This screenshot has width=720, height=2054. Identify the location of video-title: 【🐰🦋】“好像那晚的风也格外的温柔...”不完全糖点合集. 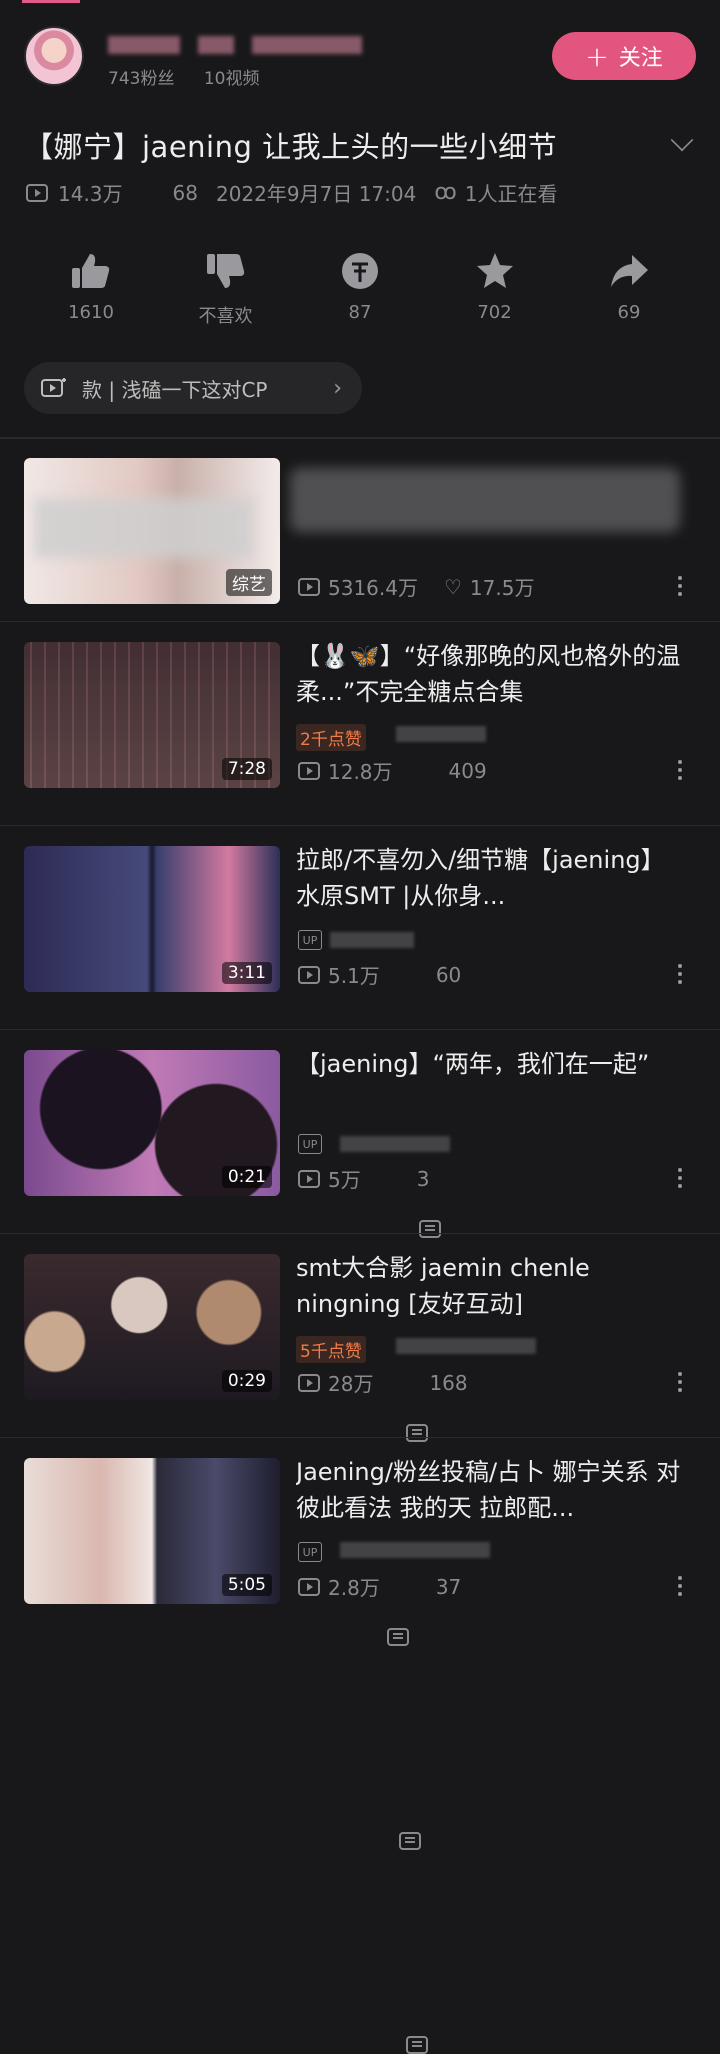
(488, 674).